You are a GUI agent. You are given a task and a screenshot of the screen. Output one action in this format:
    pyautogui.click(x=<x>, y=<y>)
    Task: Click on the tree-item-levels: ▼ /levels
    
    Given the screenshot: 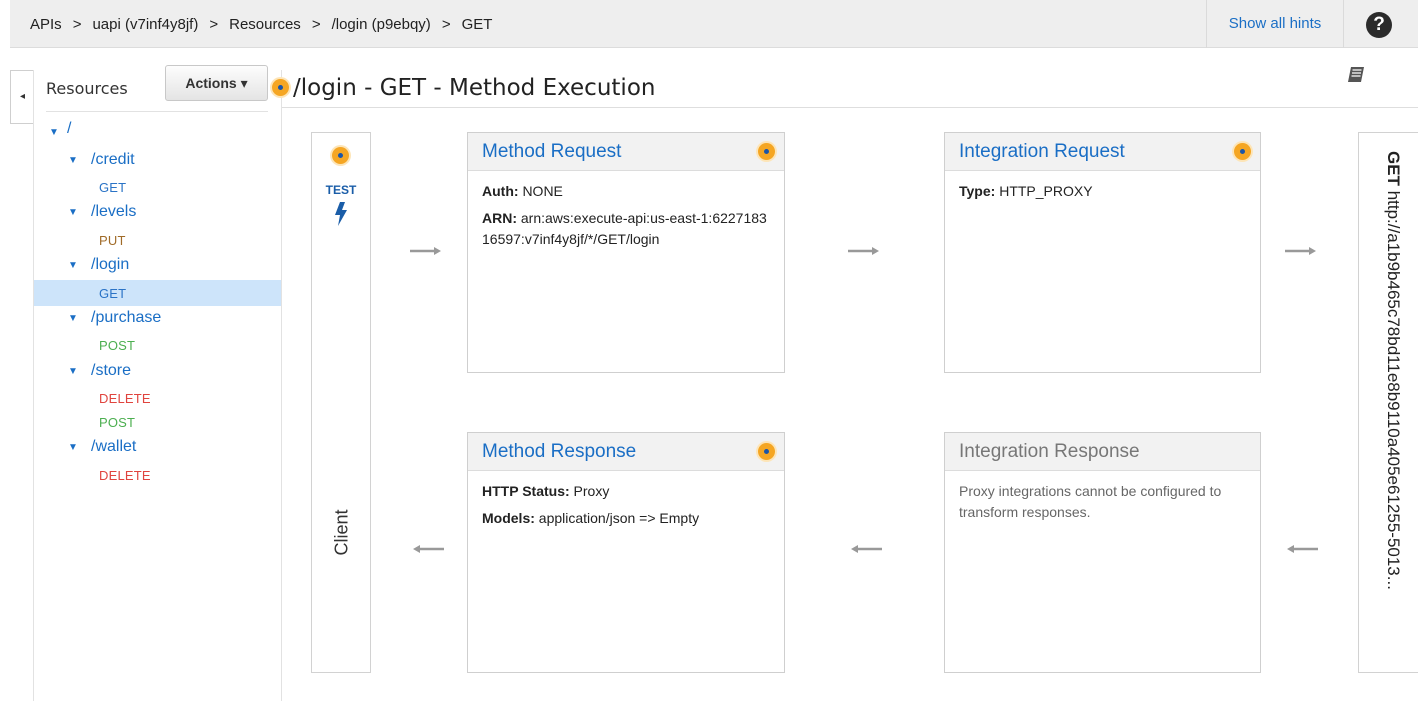 What is the action you would take?
    pyautogui.click(x=157, y=213)
    